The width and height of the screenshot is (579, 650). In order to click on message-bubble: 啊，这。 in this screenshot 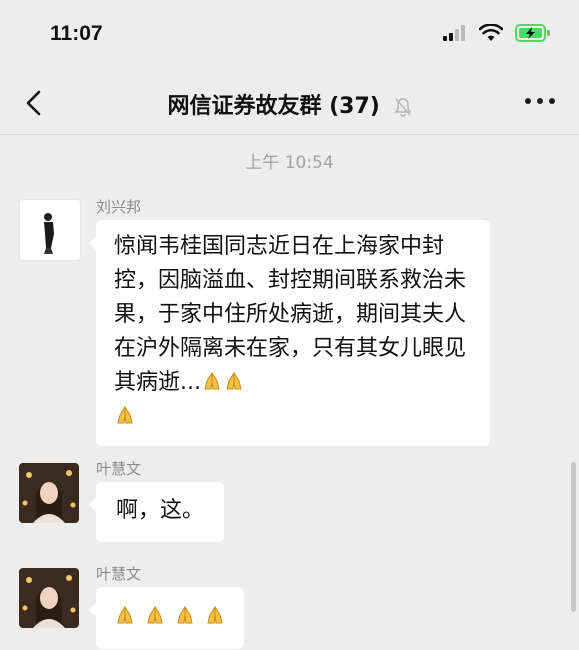, I will do `click(156, 512)`.